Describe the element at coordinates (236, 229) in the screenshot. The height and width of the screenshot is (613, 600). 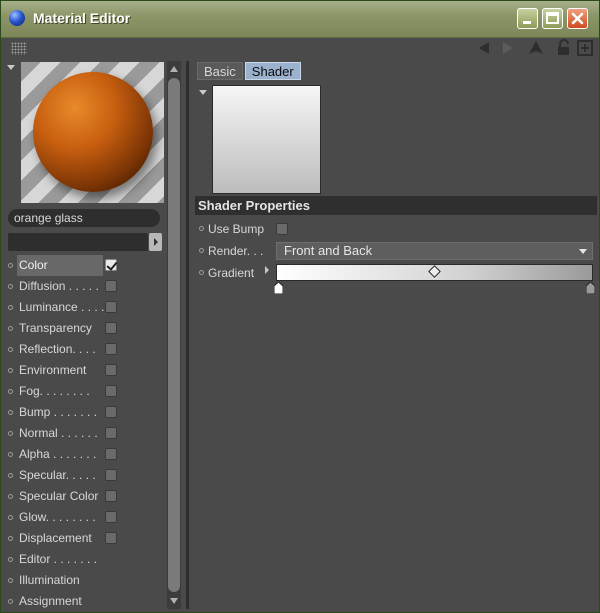
I see `use-bump-label: Use Bump` at that location.